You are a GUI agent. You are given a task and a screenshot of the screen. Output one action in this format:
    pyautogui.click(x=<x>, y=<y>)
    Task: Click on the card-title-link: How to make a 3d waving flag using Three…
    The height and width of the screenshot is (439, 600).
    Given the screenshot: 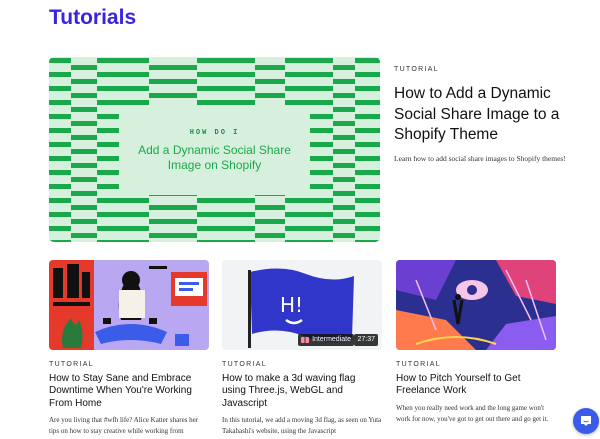 What is the action you would take?
    pyautogui.click(x=302, y=391)
    